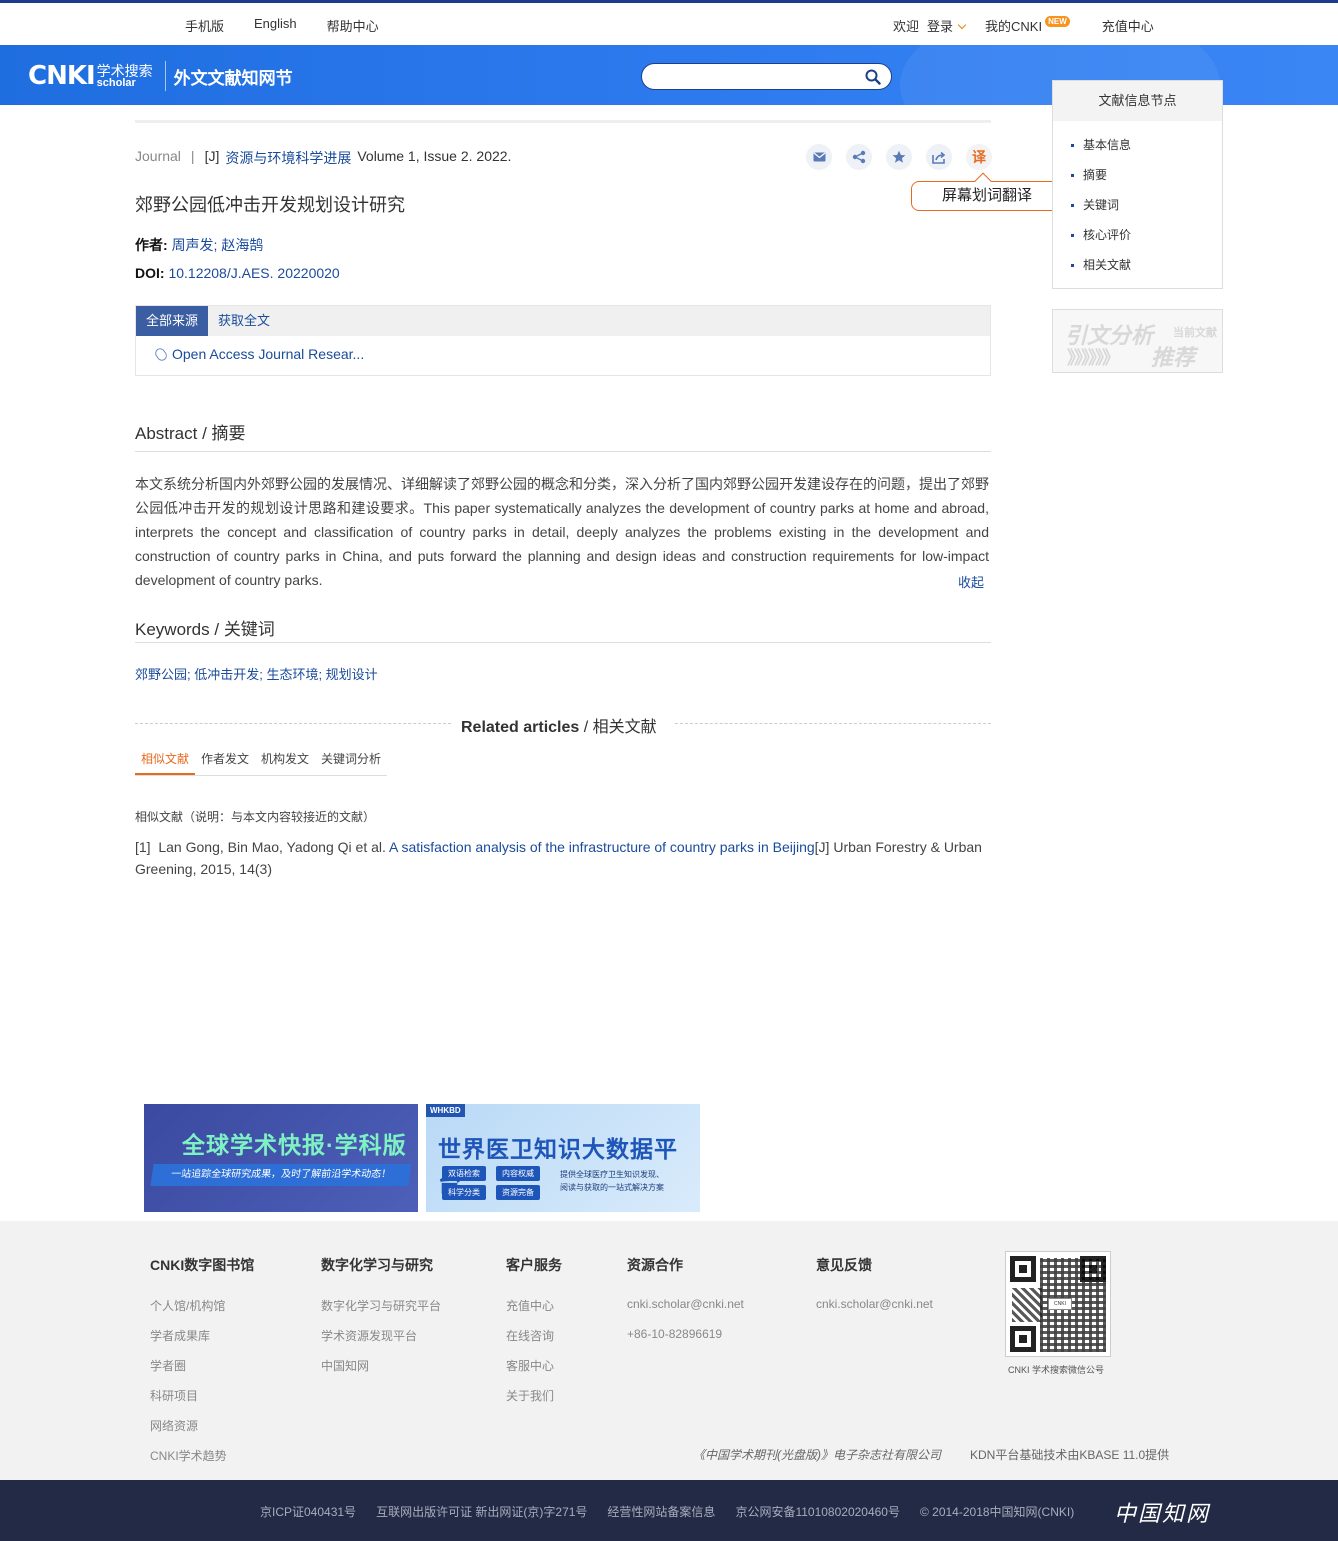 The image size is (1338, 1541). I want to click on tab-all-sources: 全部来源, so click(172, 321).